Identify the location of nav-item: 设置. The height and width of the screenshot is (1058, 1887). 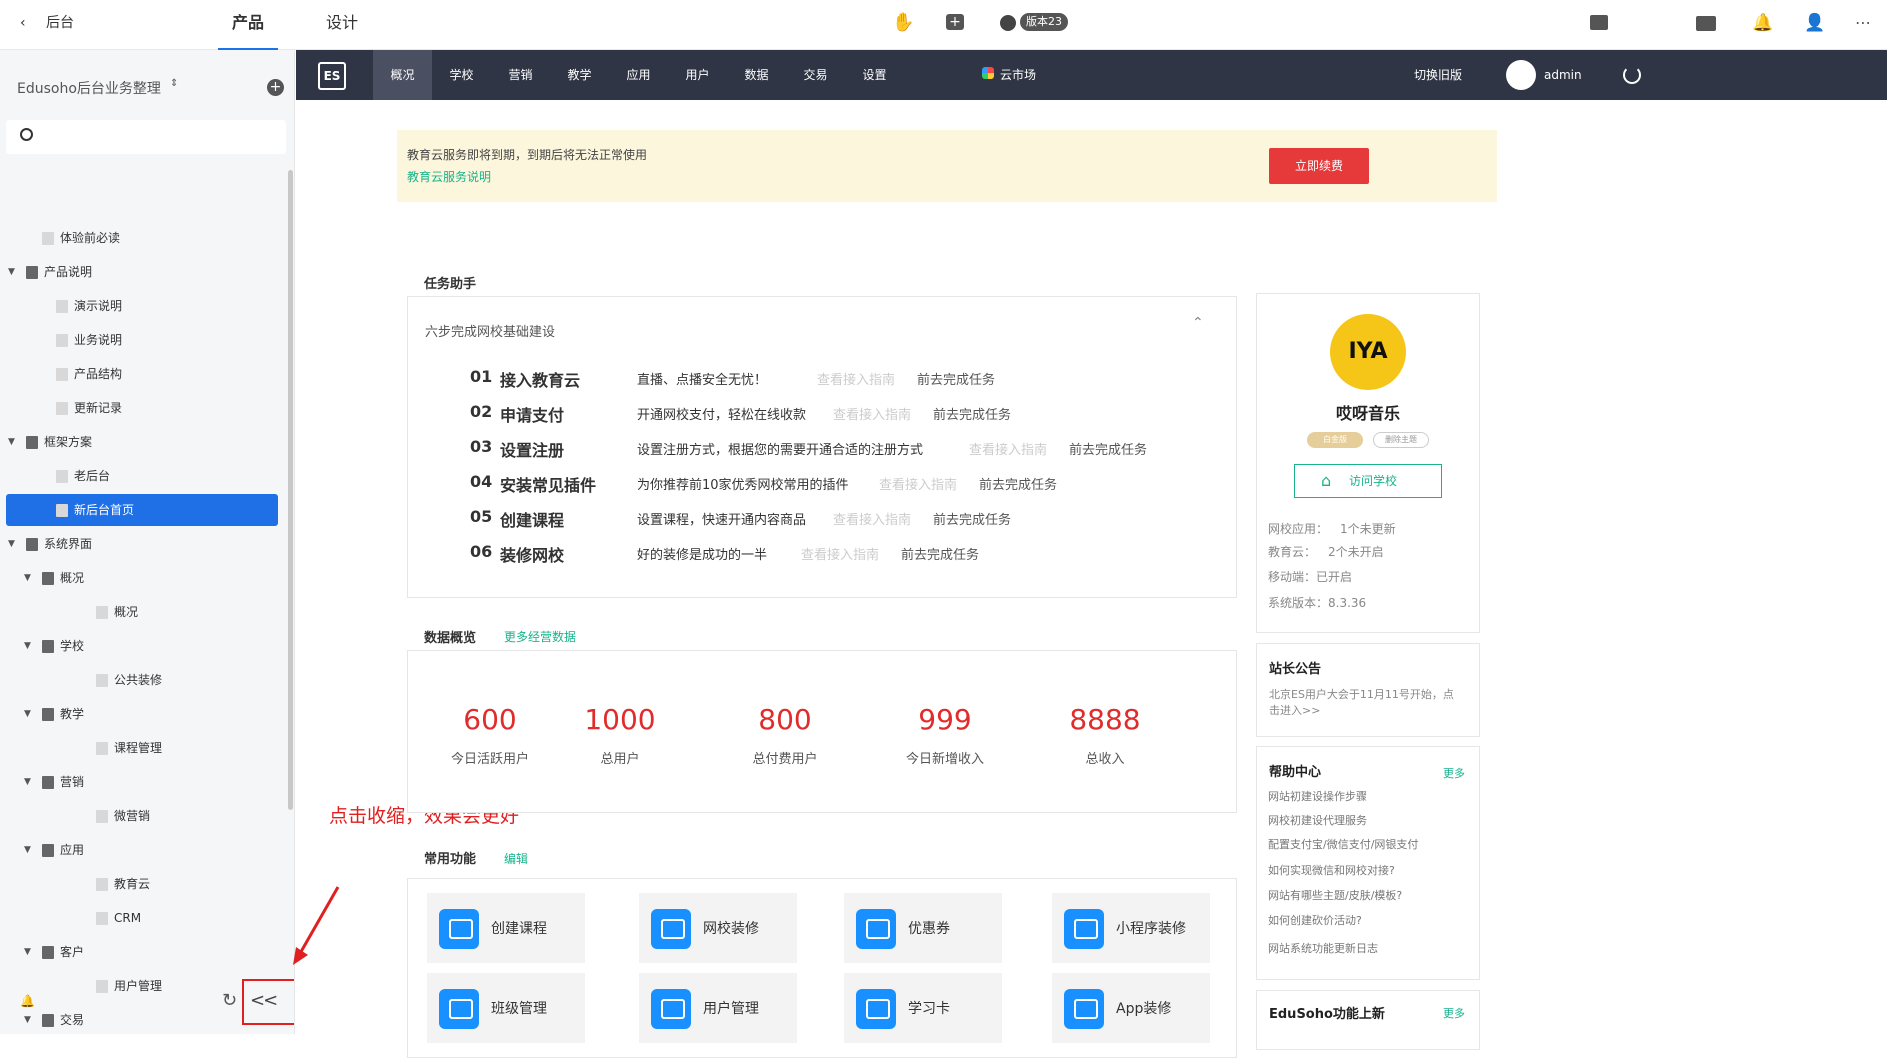
(874, 75).